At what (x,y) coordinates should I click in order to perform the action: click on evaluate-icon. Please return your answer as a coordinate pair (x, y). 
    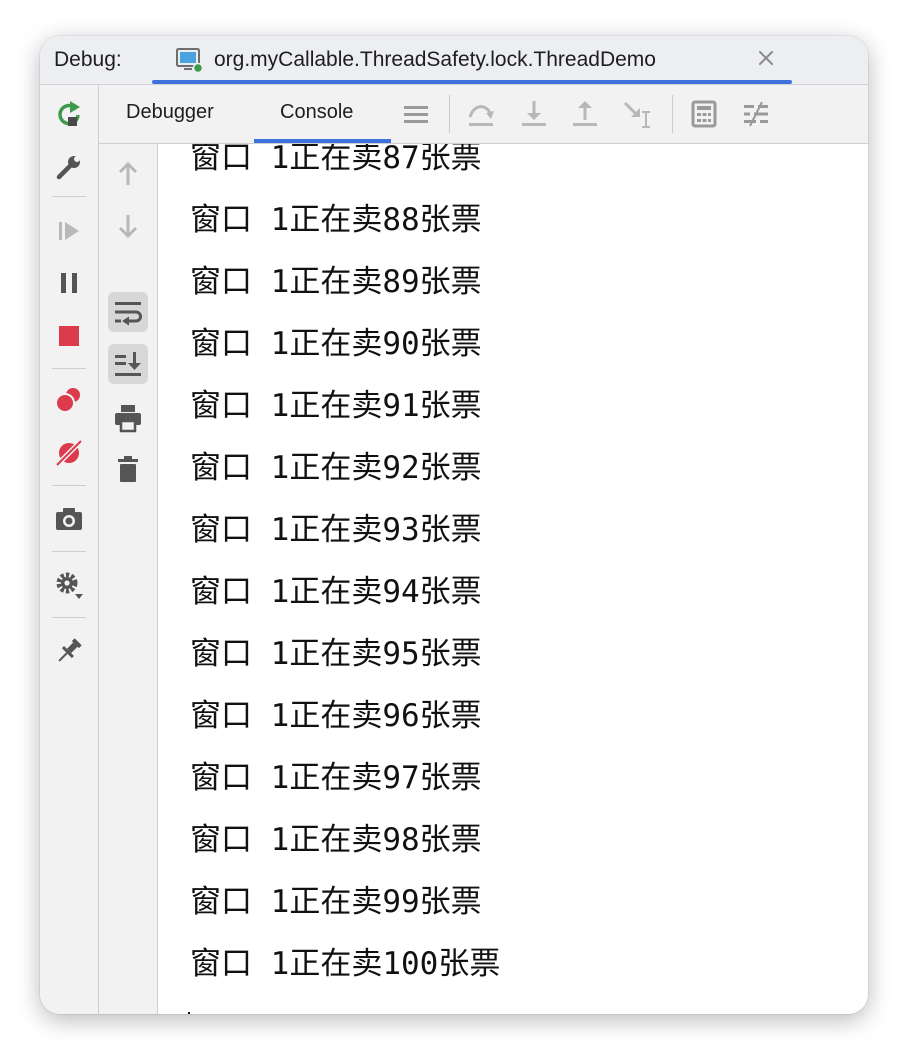
    Looking at the image, I should click on (704, 114).